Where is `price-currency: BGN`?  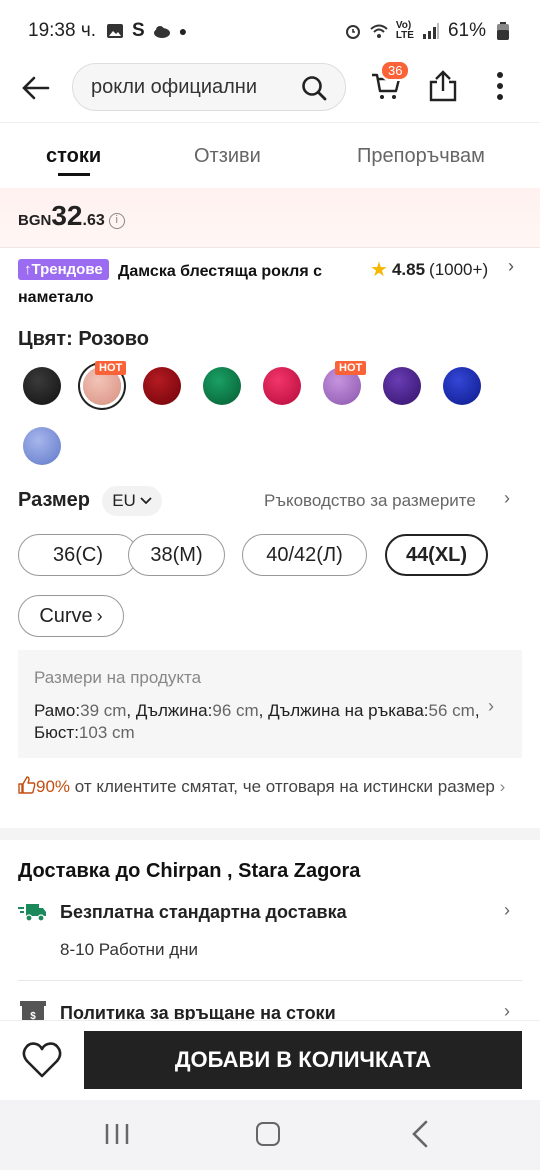
price-currency: BGN is located at coordinates (35, 220).